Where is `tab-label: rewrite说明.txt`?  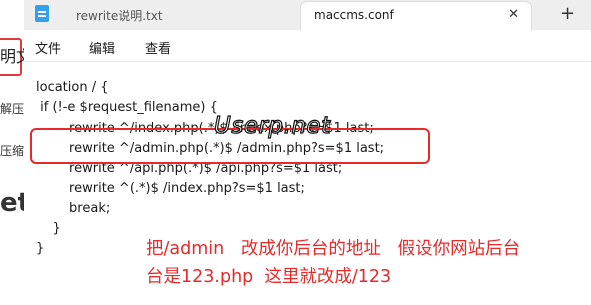 tab-label: rewrite说明.txt is located at coordinates (119, 16).